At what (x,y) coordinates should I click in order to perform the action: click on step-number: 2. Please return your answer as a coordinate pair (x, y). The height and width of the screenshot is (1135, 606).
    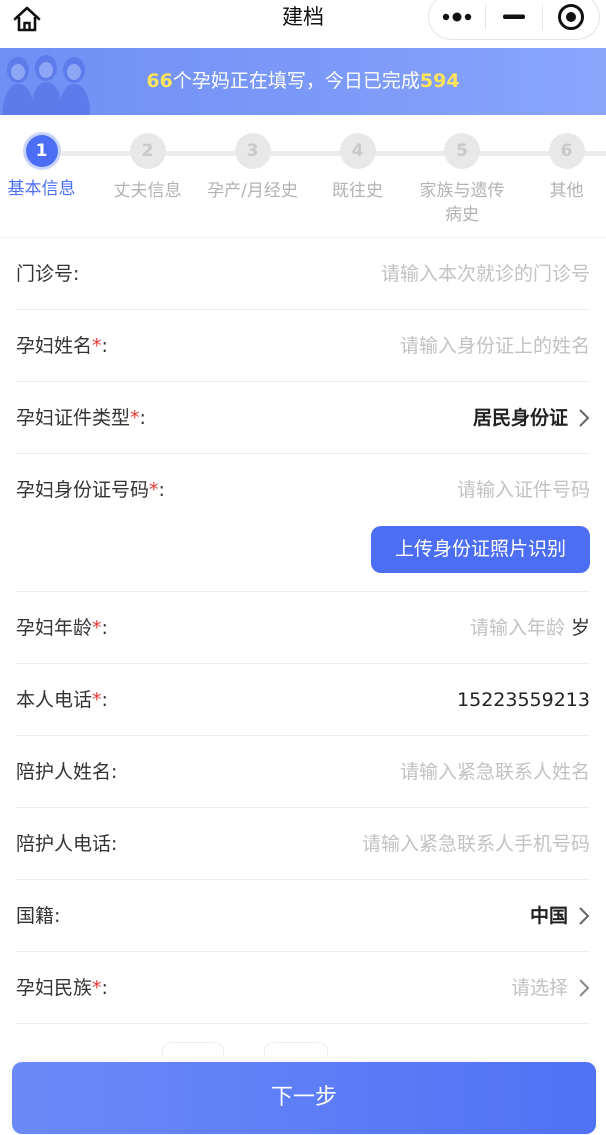
    Looking at the image, I should click on (147, 151).